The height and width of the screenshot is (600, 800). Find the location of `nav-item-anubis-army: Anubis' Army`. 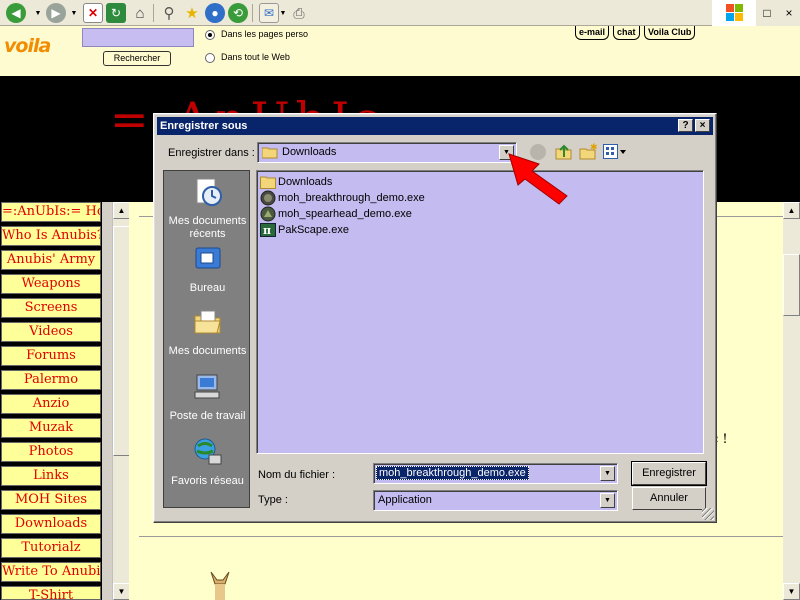

nav-item-anubis-army: Anubis' Army is located at coordinates (51, 260).